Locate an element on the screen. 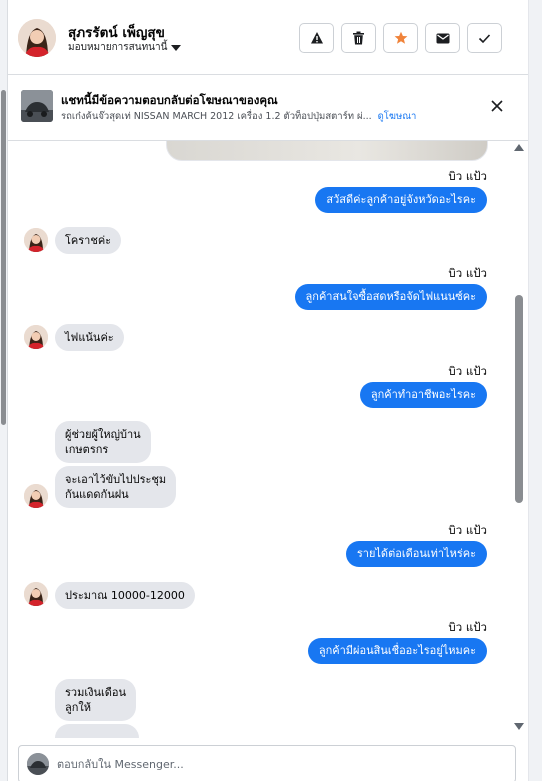 This screenshot has width=542, height=781. ad-title: แชทนี้มีข้อความตอบกลับต่อโฆษณาของคุณ is located at coordinates (169, 100).